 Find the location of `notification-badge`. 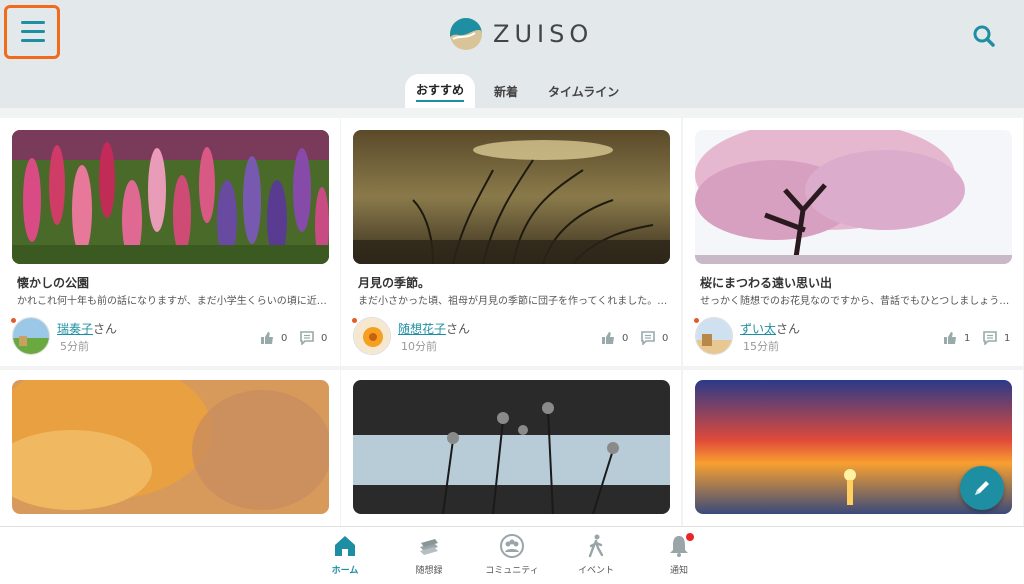

notification-badge is located at coordinates (690, 537).